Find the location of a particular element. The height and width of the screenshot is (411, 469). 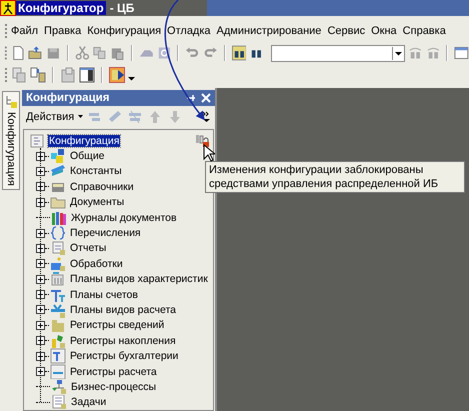

close-icon is located at coordinates (206, 98).